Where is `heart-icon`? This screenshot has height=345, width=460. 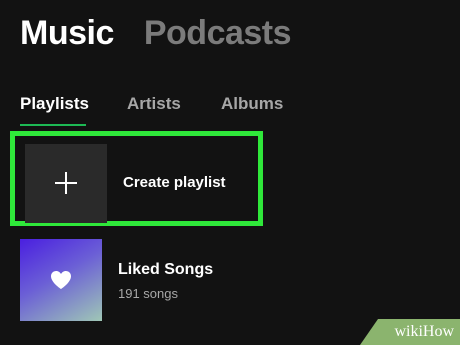
heart-icon is located at coordinates (61, 280).